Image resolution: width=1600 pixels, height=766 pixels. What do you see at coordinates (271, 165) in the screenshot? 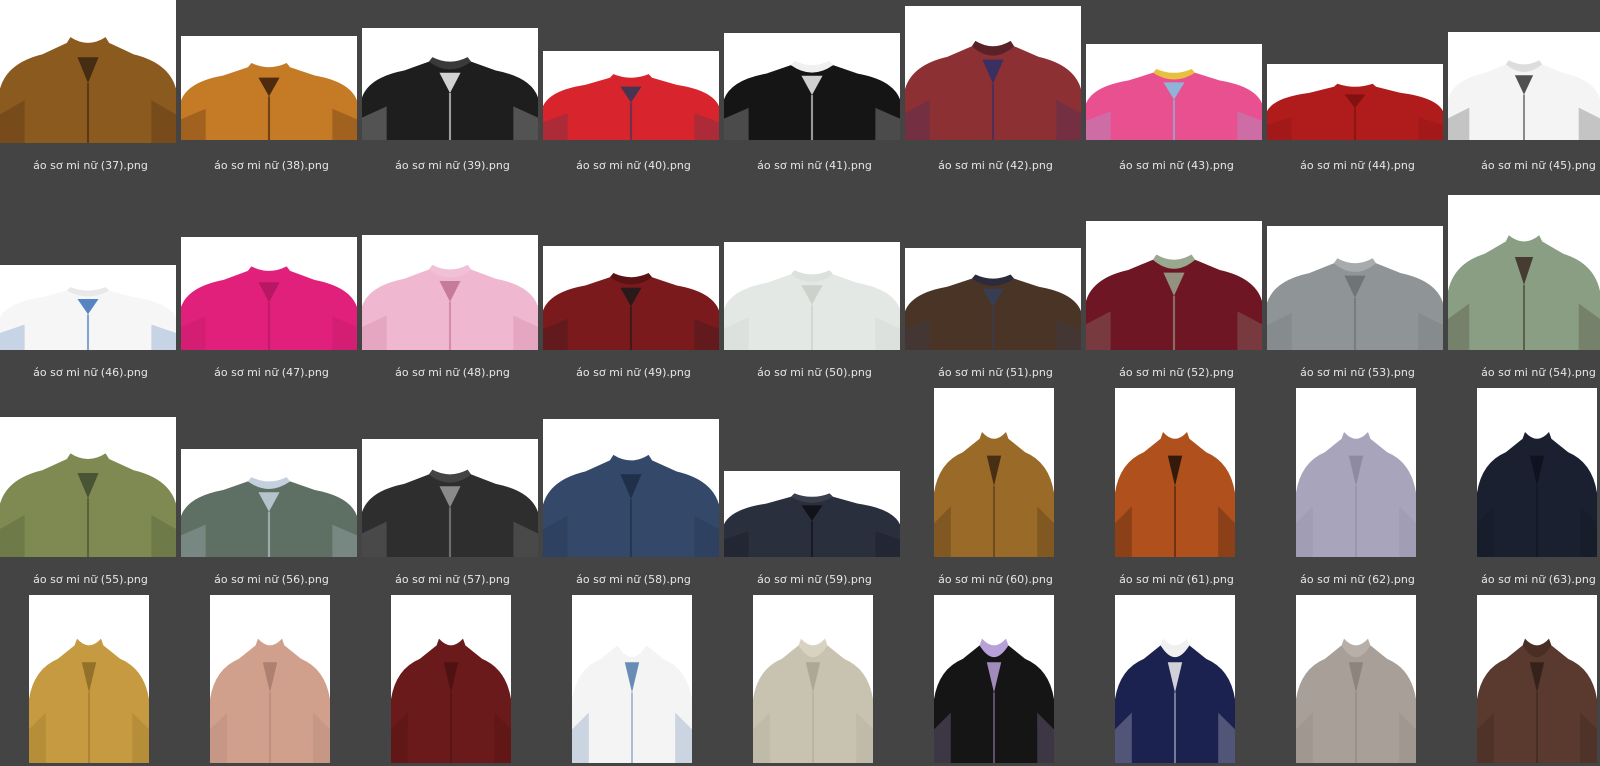
I see `file-name-label: áo sơ mi nữ (38).png` at bounding box center [271, 165].